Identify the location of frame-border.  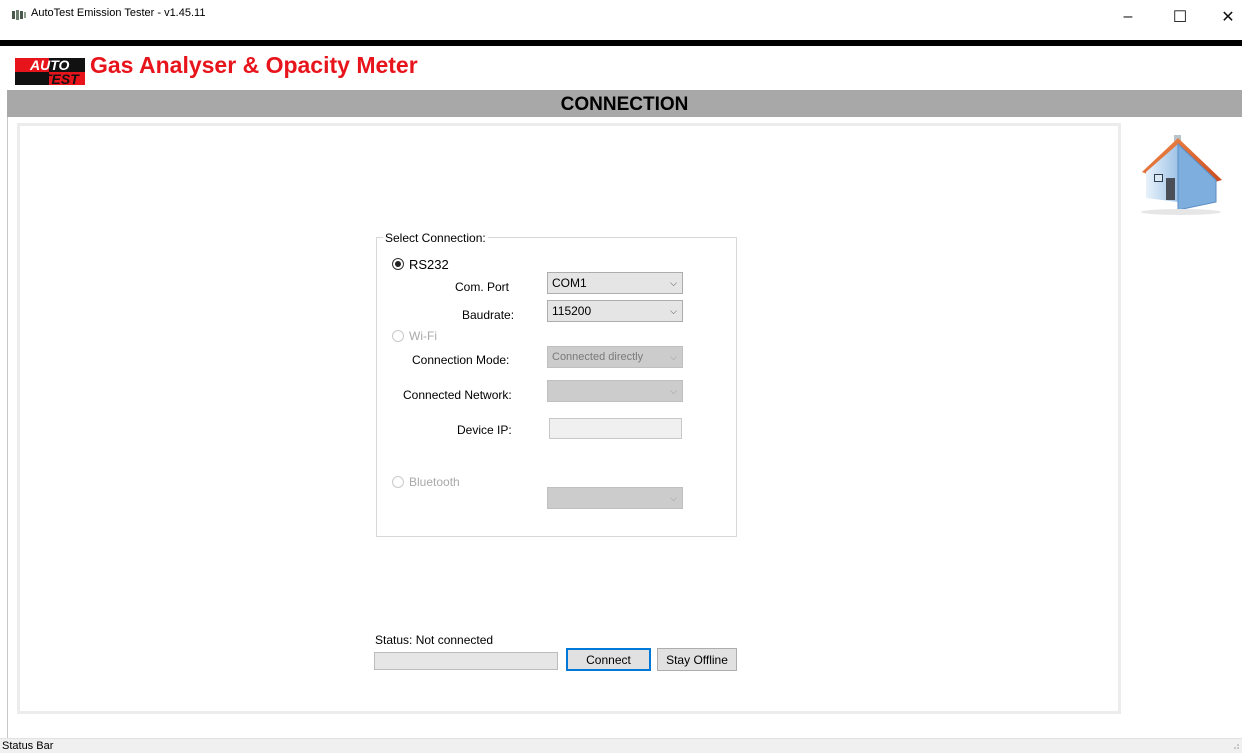
(7, 427).